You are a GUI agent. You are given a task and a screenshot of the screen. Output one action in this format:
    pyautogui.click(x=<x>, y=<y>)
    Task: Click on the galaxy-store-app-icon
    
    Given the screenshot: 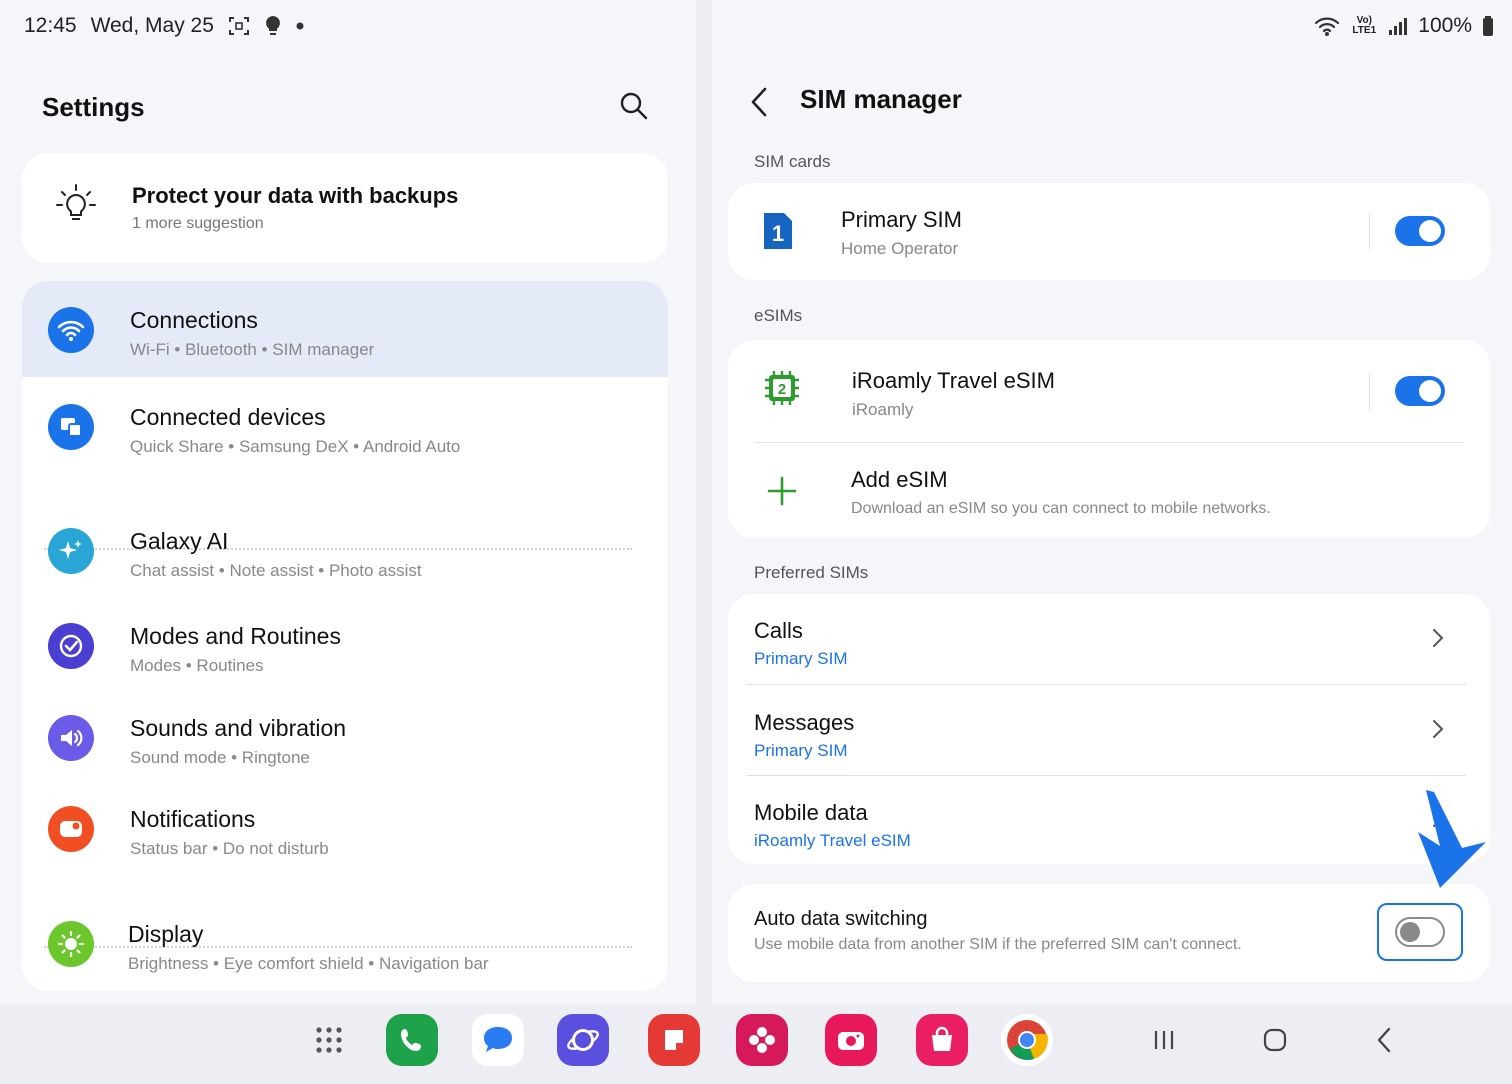 What is the action you would take?
    pyautogui.click(x=942, y=1040)
    